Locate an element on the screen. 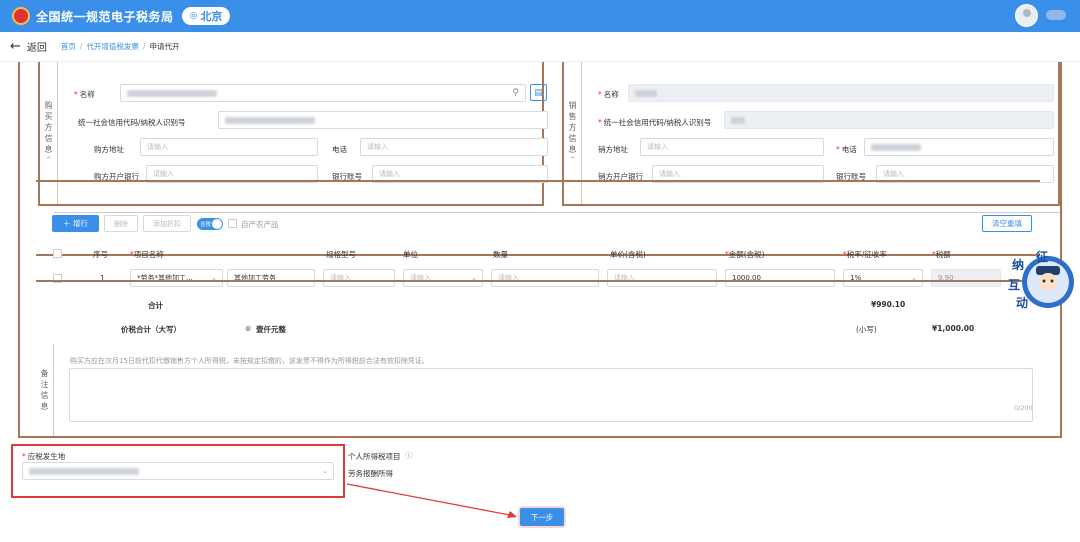  seller-tax-id-label: * 统一社会信用代码/纳税人识别号 is located at coordinates (655, 122).